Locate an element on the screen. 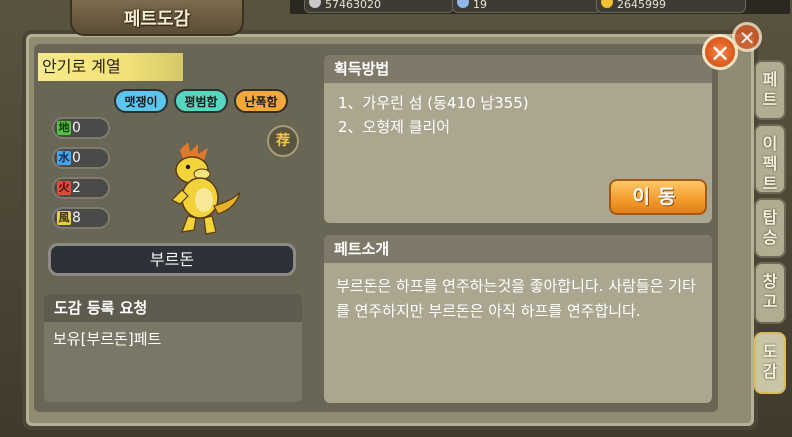  tag-trait-3: 난폭함 is located at coordinates (261, 101).